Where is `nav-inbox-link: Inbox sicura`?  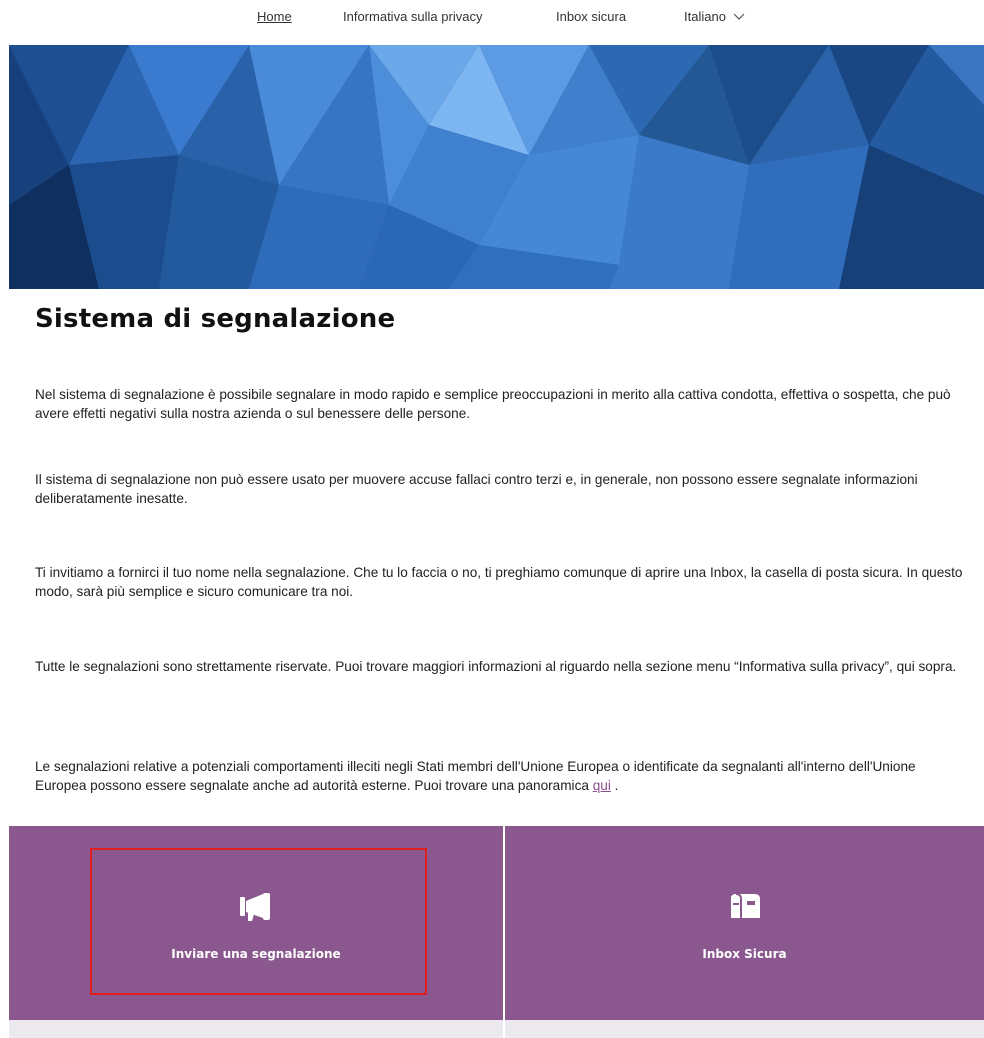 nav-inbox-link: Inbox sicura is located at coordinates (591, 16).